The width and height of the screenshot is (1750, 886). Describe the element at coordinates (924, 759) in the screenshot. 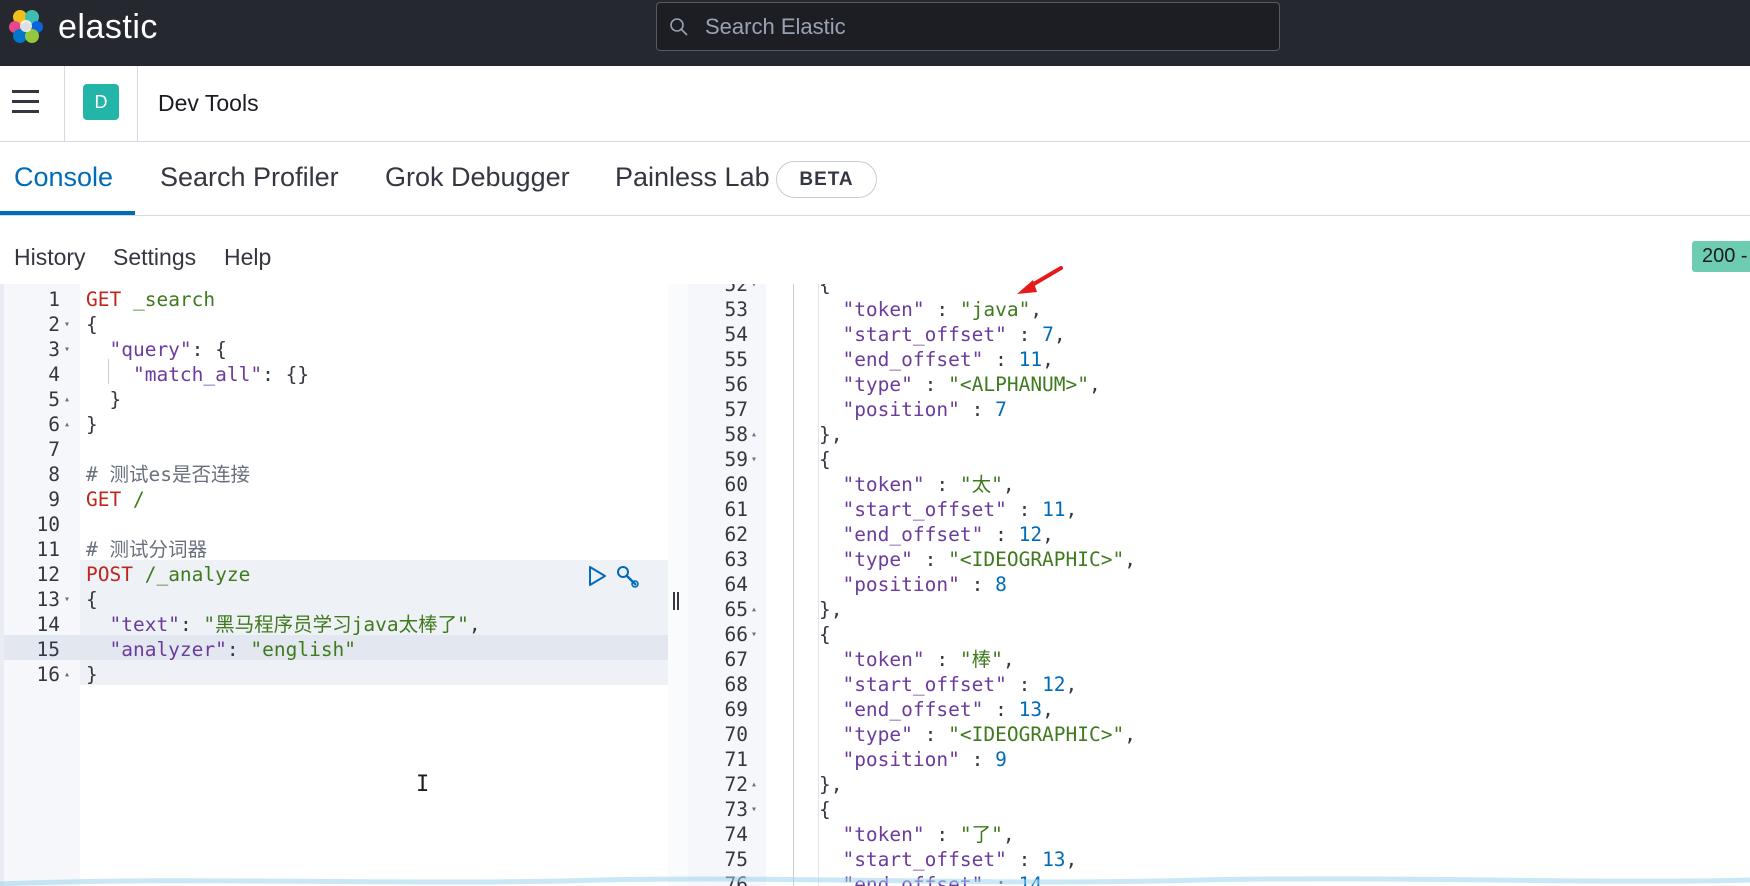

I see `code-text: "position" : 9` at that location.